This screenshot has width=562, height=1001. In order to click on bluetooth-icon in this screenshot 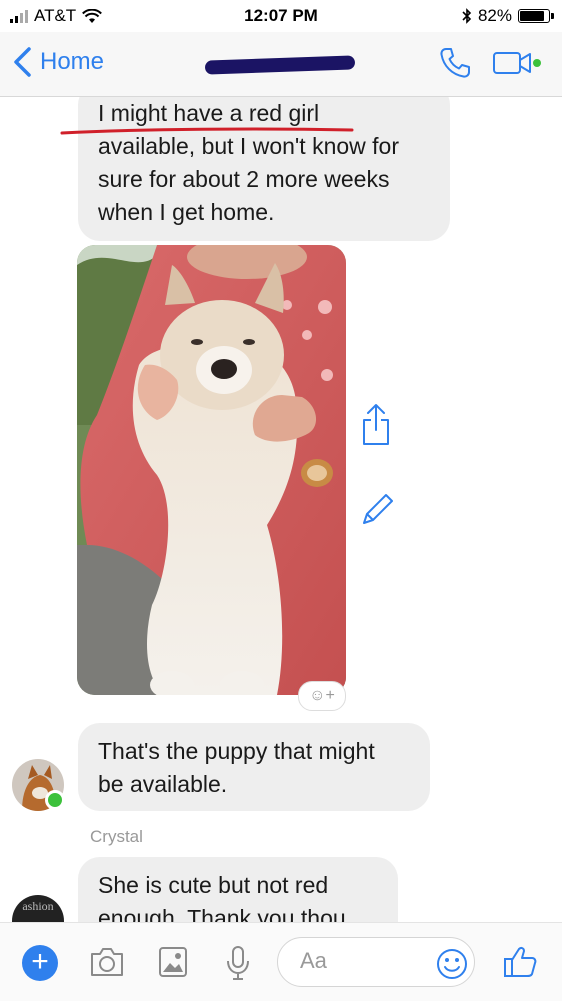, I will do `click(467, 16)`.